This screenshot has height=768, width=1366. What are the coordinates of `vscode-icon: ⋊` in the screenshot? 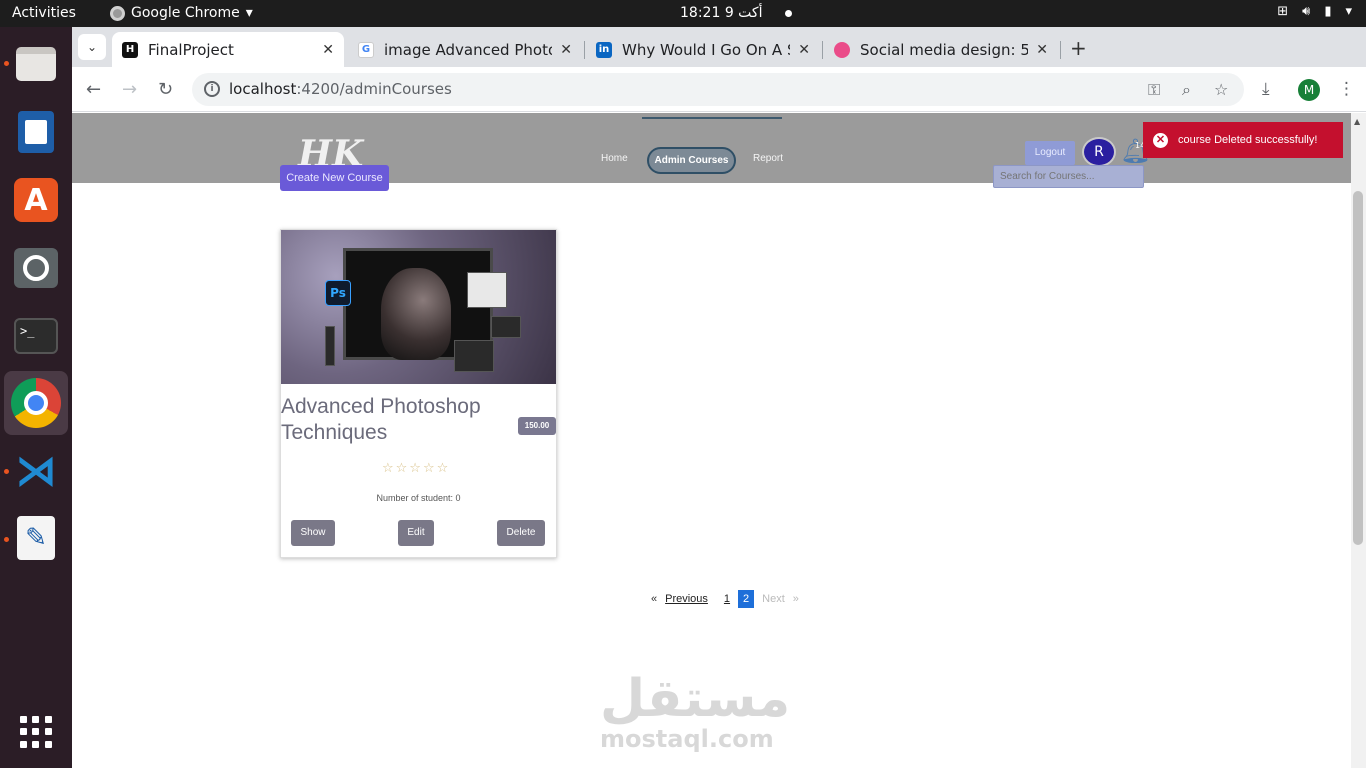 It's located at (36, 470).